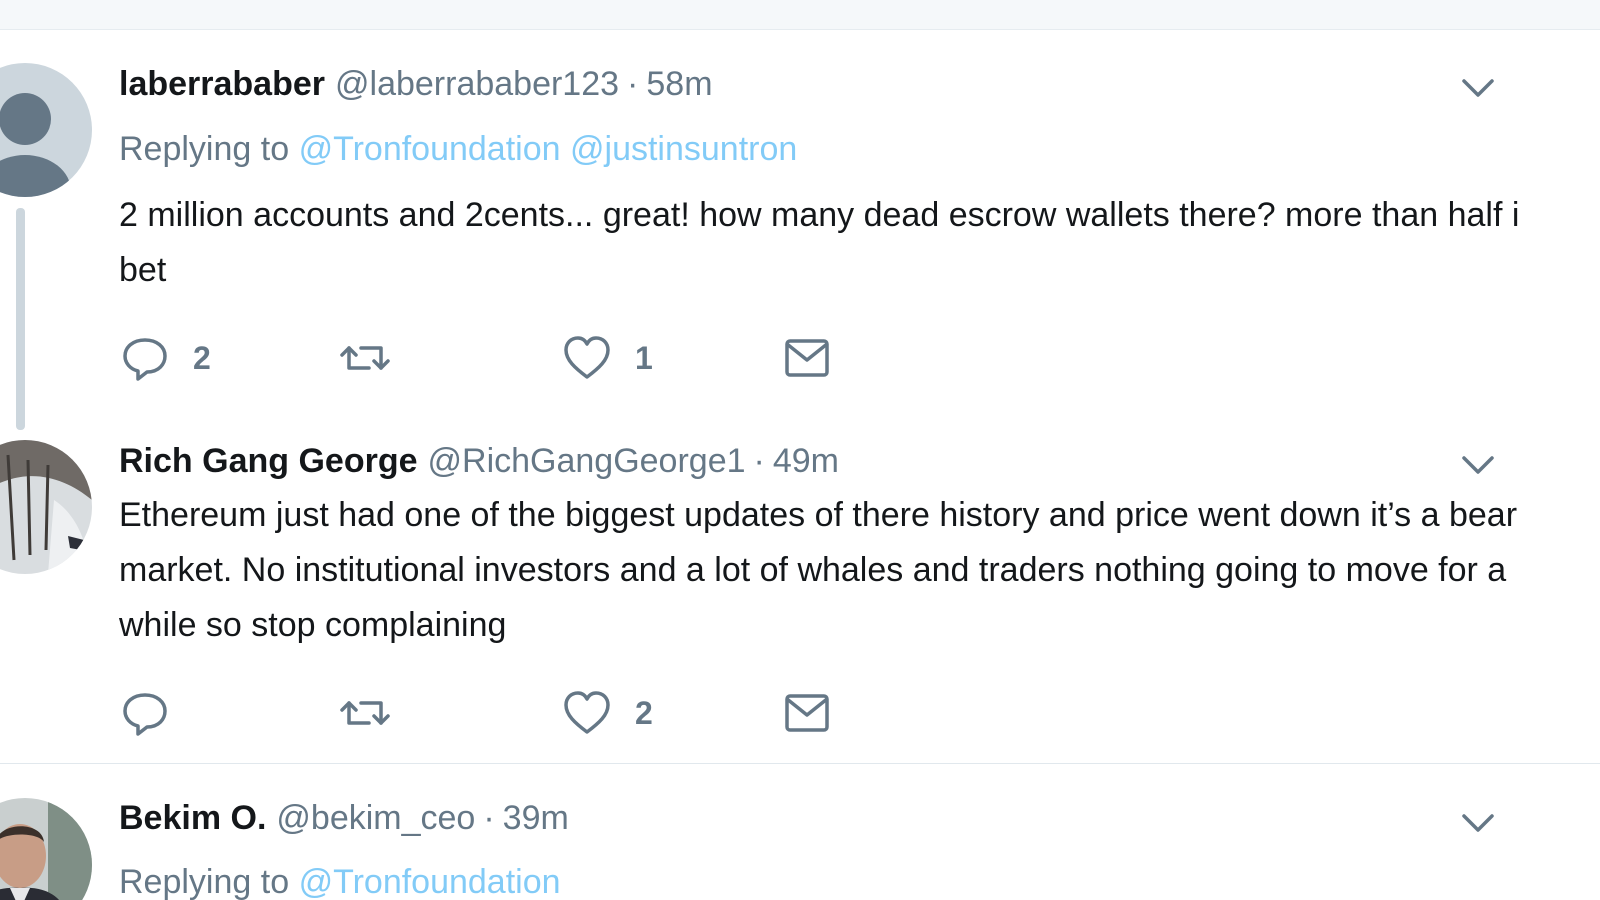 The width and height of the screenshot is (1600, 900). Describe the element at coordinates (20, 319) in the screenshot. I see `thread-line` at that location.